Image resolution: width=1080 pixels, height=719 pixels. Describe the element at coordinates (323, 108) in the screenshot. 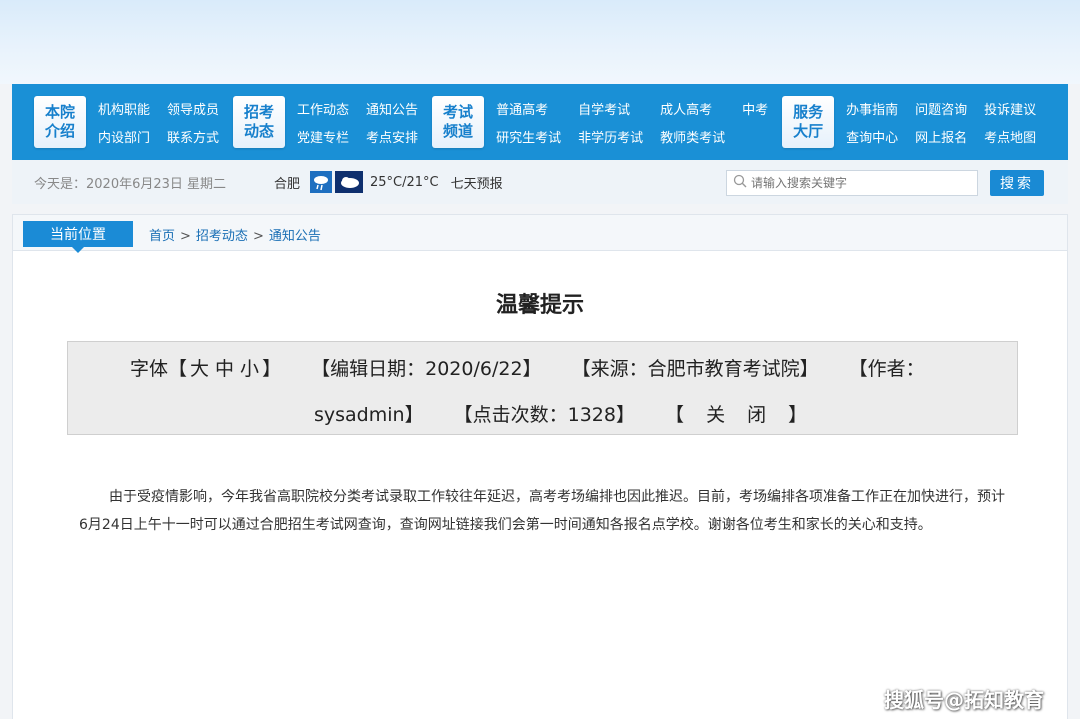

I see `nav-link: 工作动态` at that location.